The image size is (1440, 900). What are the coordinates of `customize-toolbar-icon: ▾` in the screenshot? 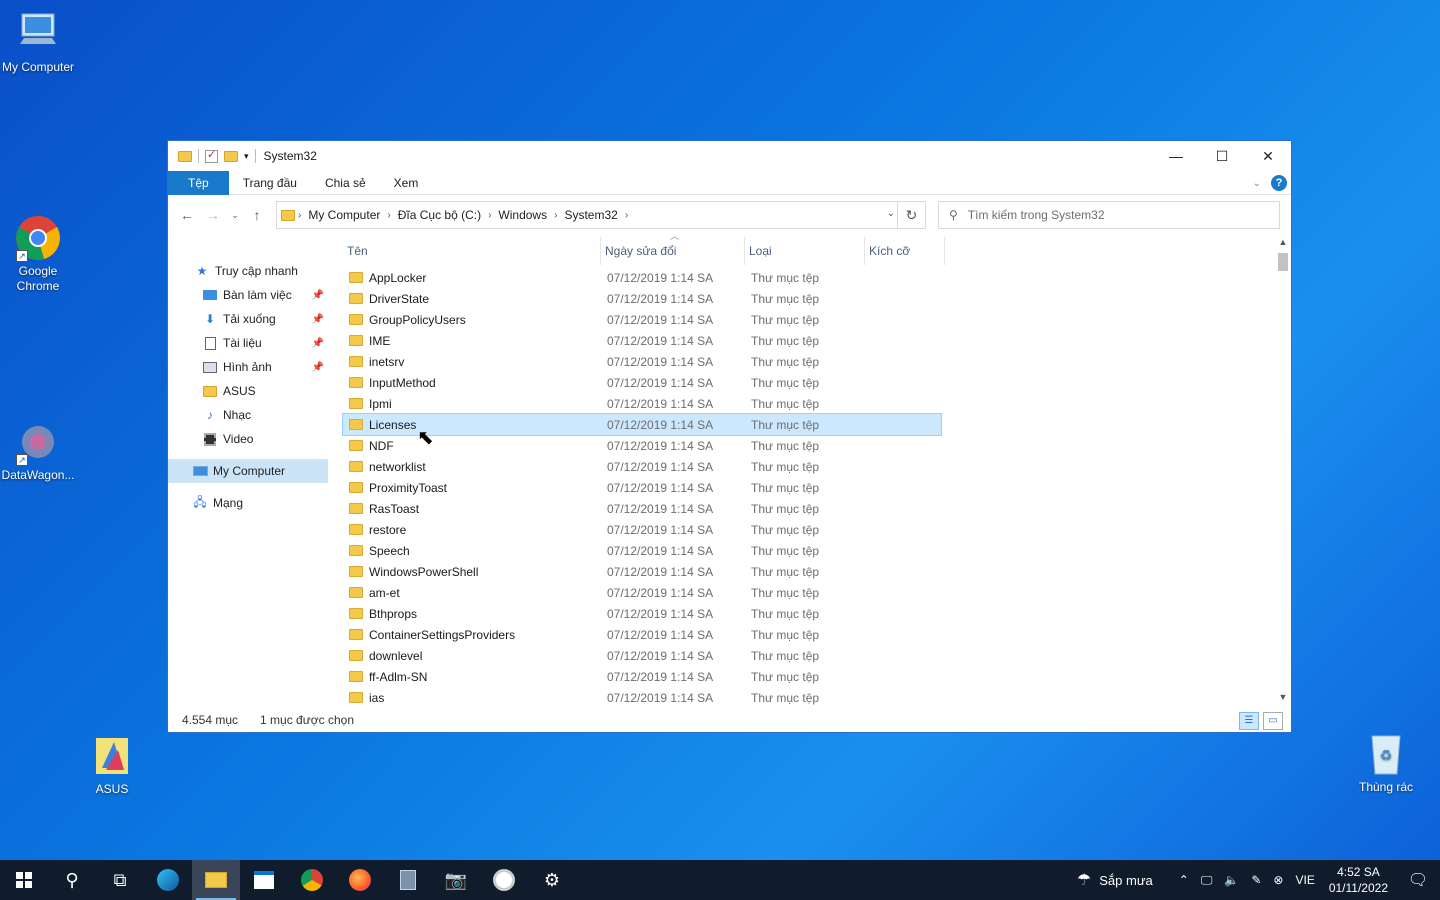 It's located at (246, 156).